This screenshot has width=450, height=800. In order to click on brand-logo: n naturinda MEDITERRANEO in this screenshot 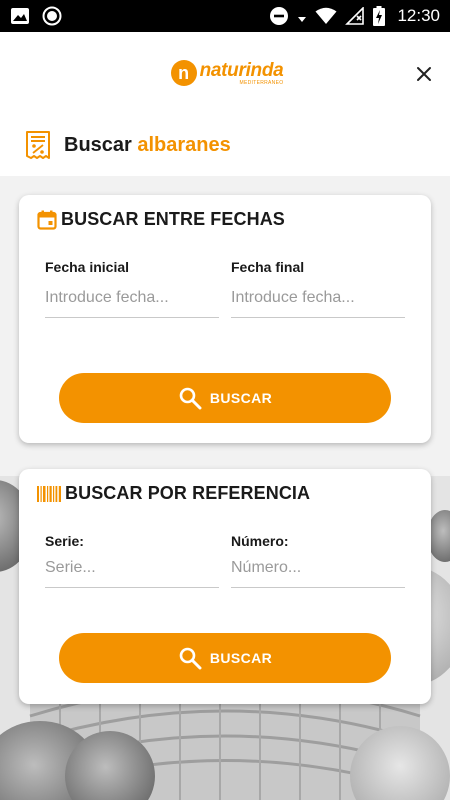, I will do `click(227, 73)`.